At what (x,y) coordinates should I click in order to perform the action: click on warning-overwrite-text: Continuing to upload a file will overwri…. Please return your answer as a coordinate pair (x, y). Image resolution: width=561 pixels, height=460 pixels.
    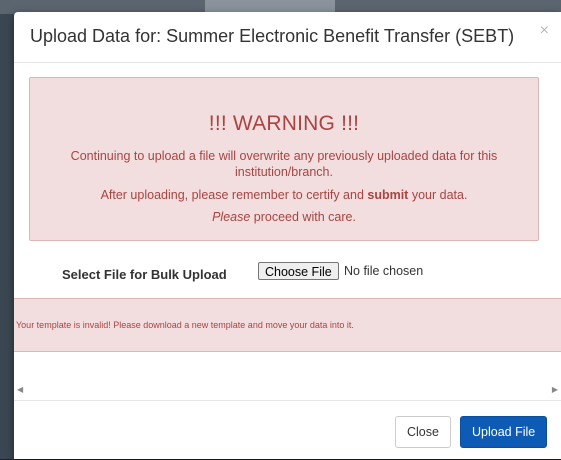
    Looking at the image, I should click on (284, 164).